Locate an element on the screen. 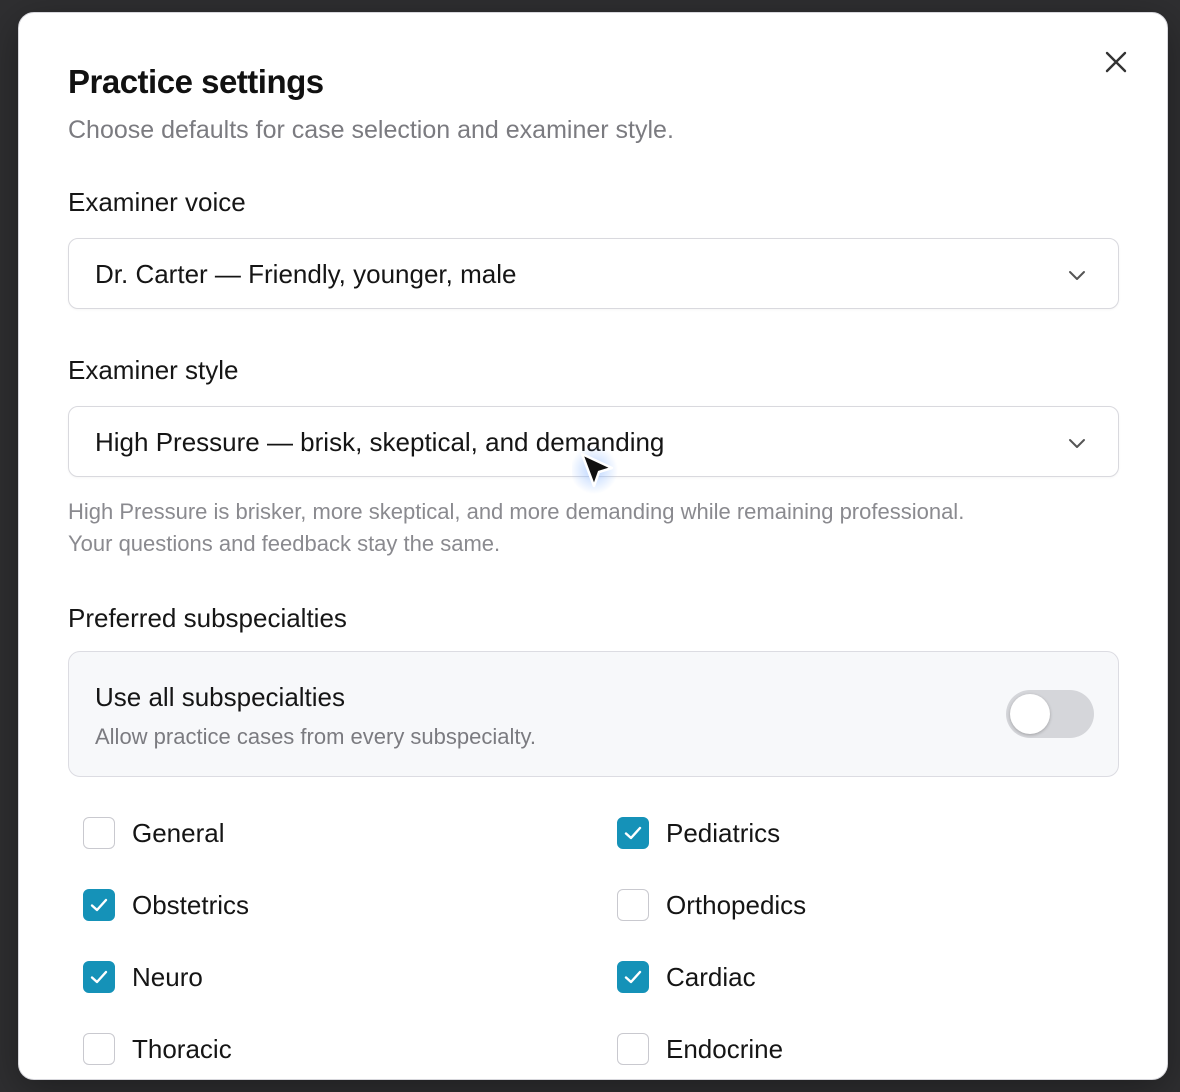 This screenshot has height=1092, width=1180. examiner-voice-value: Dr. Carter — Friendly, younger, male is located at coordinates (306, 274).